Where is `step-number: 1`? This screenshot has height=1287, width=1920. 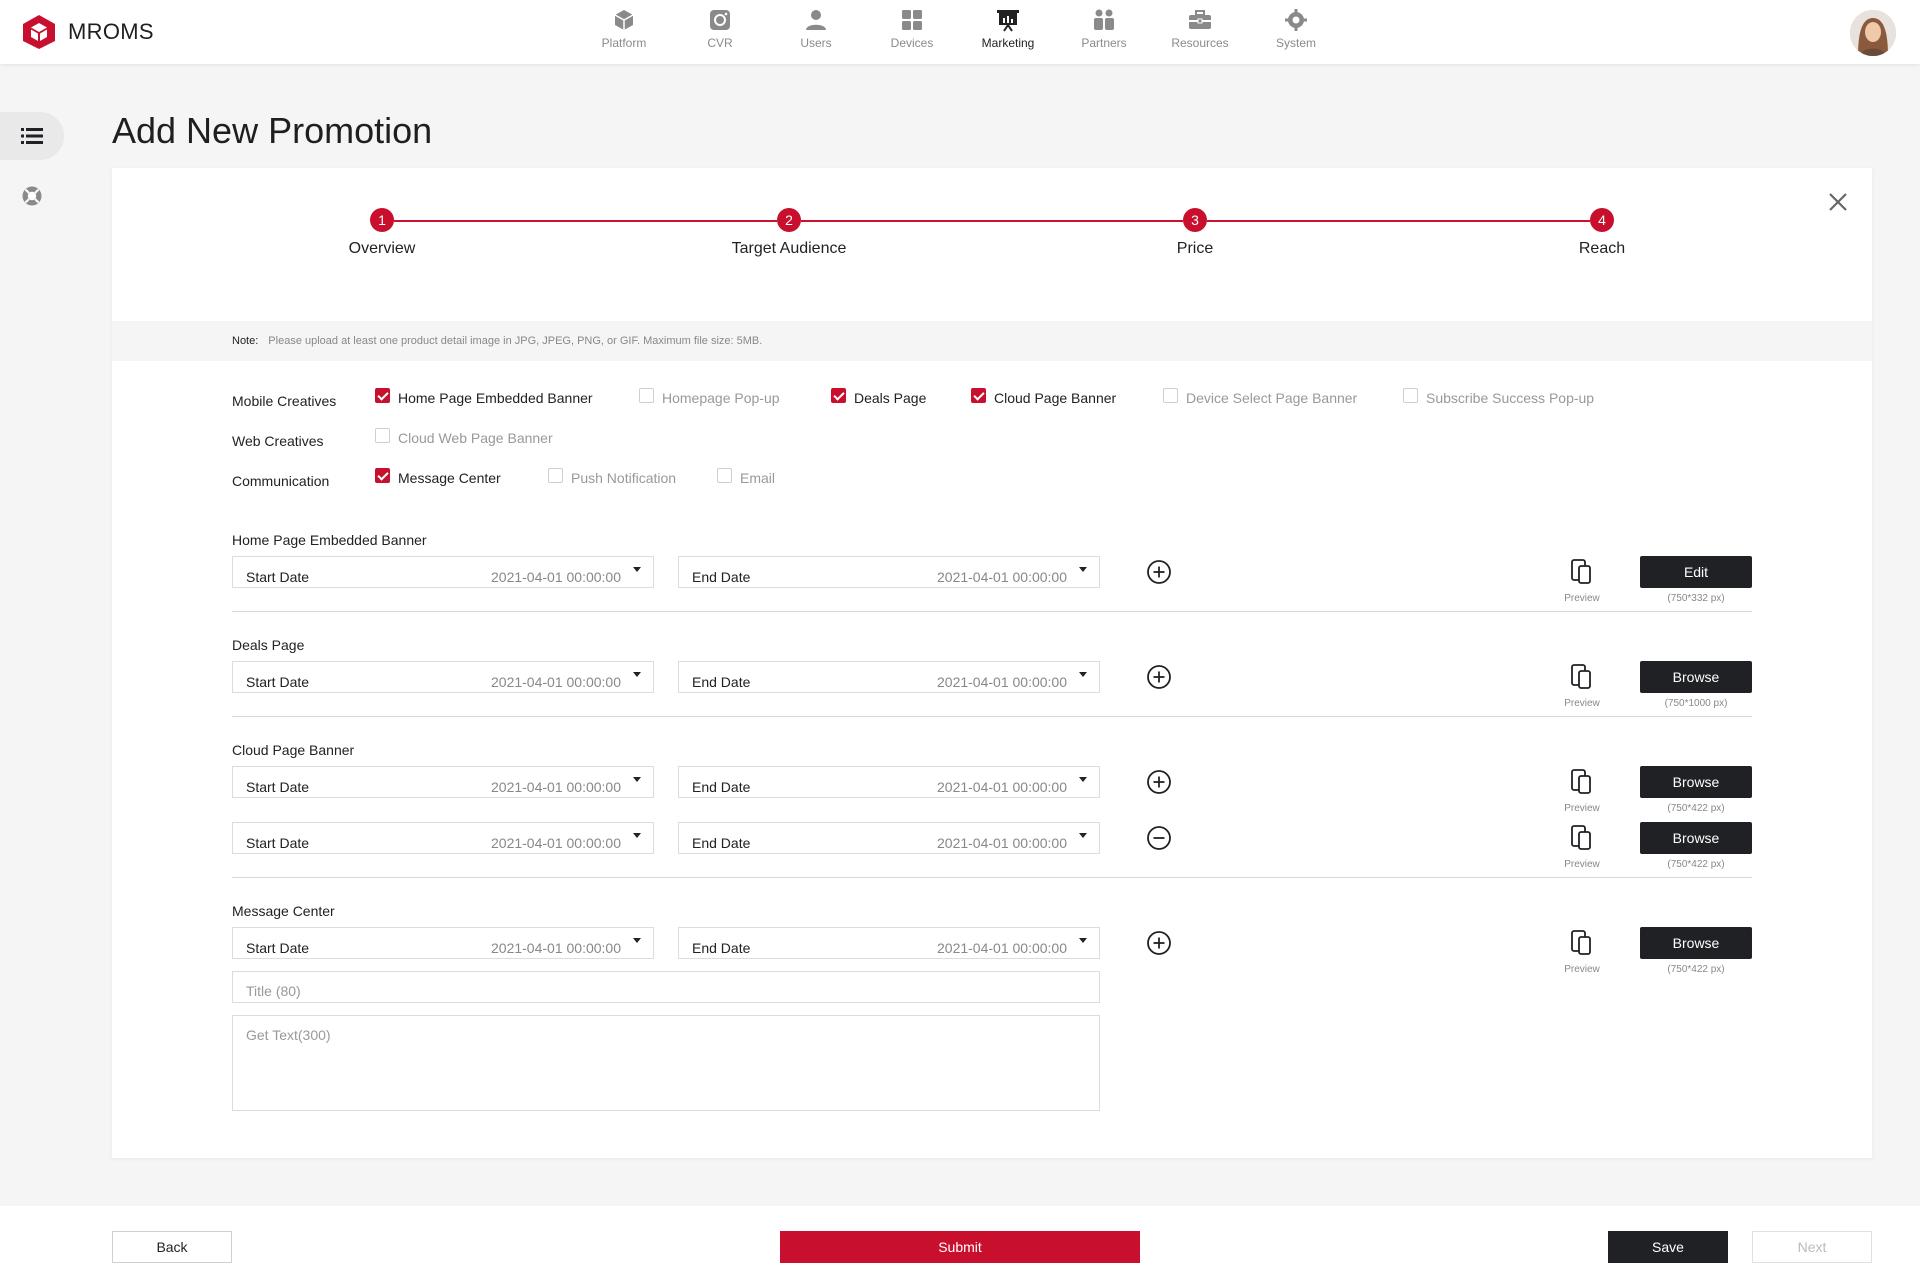 step-number: 1 is located at coordinates (382, 220).